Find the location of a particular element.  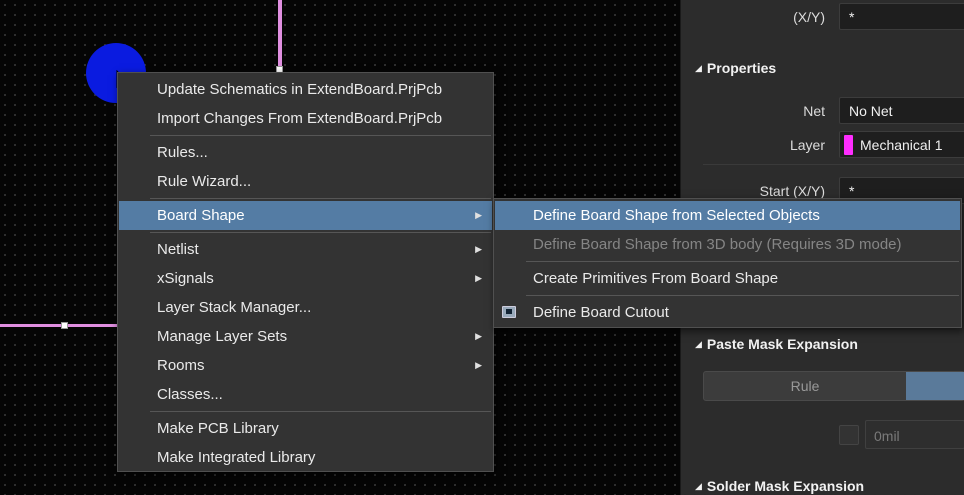

xy-label: (X/Y) is located at coordinates (809, 17).